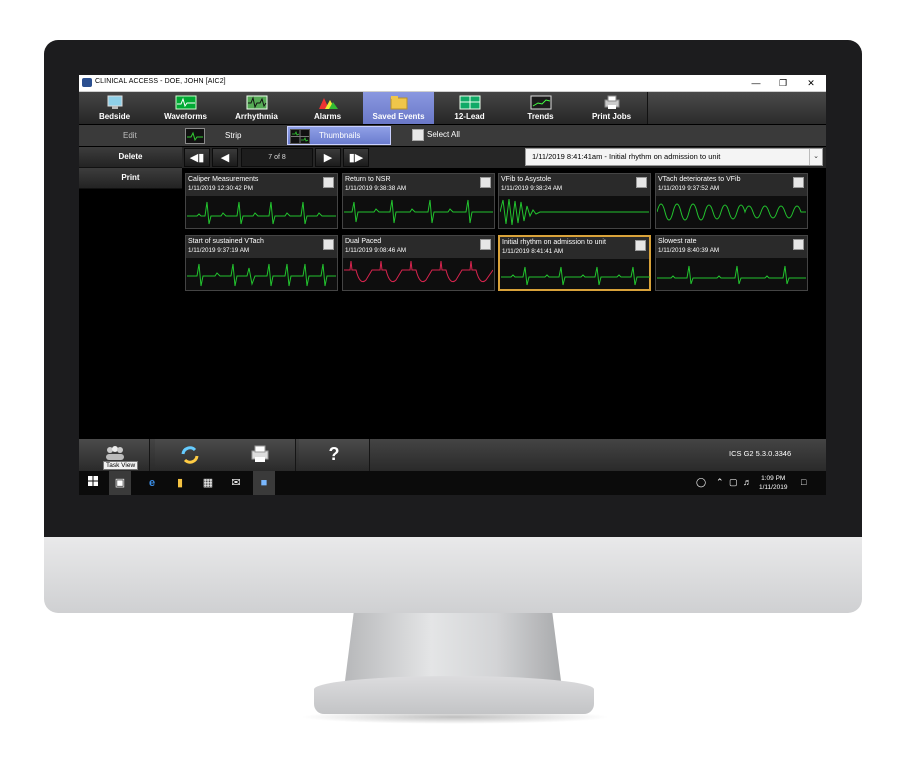  I want to click on mail-button: ✉, so click(236, 483).